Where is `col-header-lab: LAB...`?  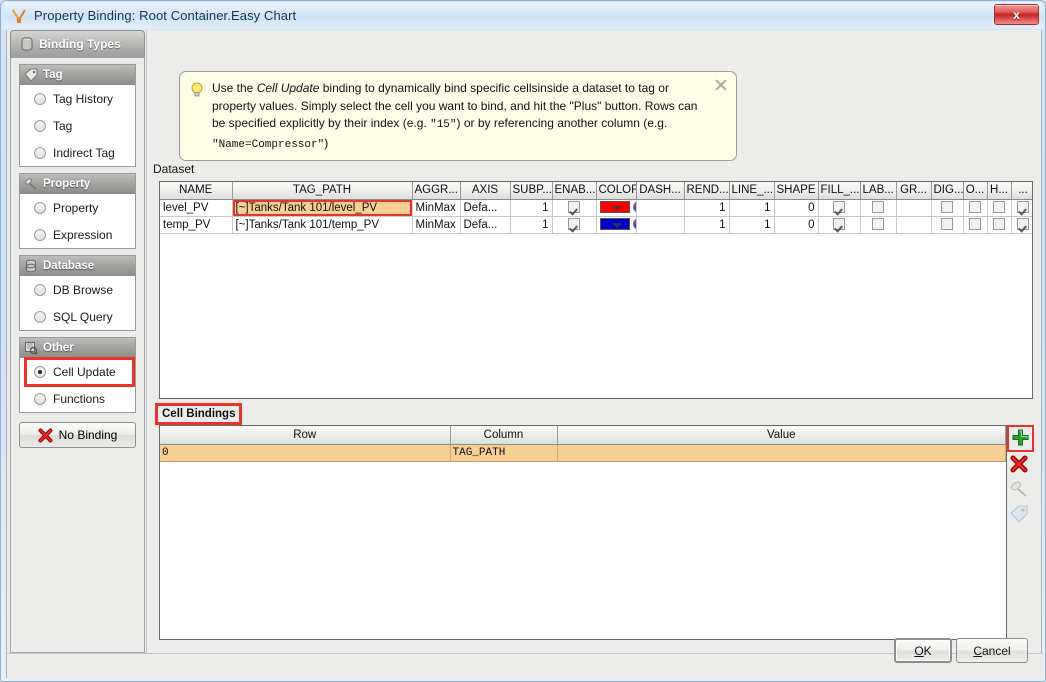 col-header-lab: LAB... is located at coordinates (878, 191).